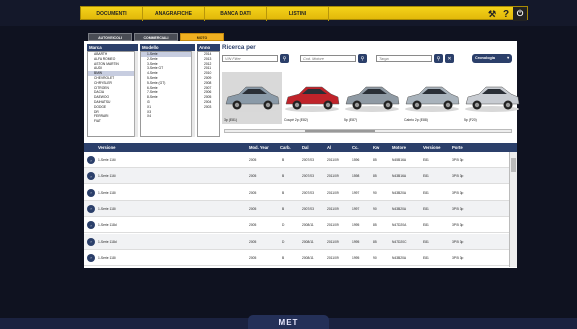 This screenshot has height=329, width=577. I want to click on search-icon: ⚲, so click(284, 58).